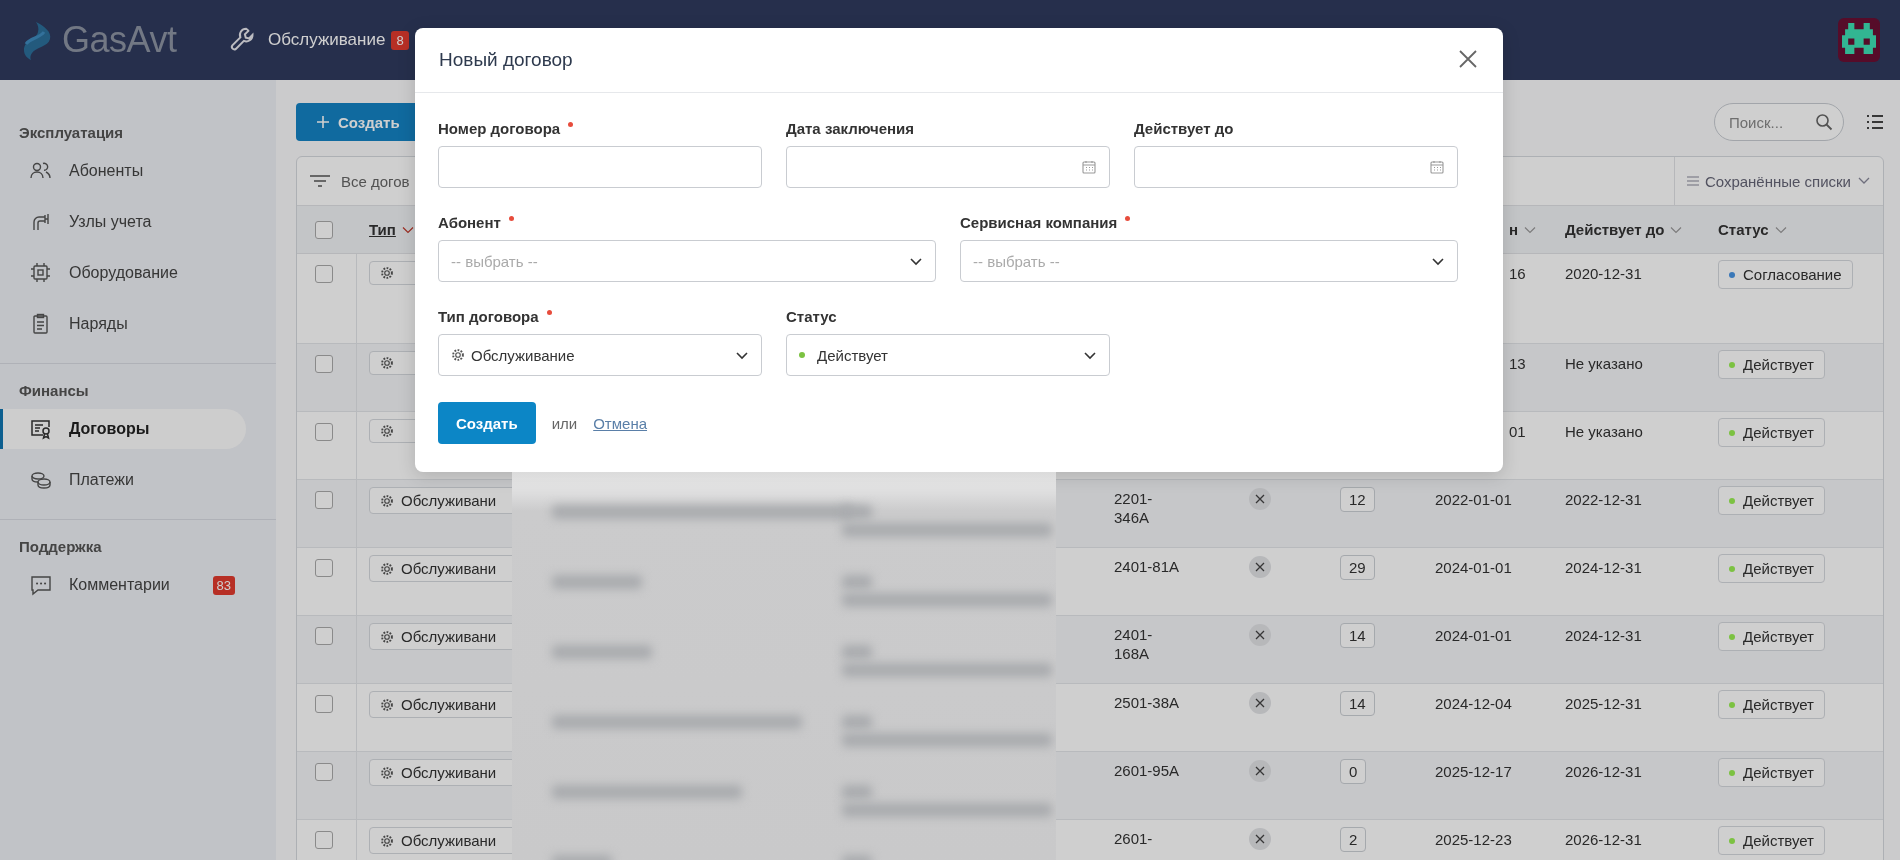 This screenshot has height=860, width=1900. What do you see at coordinates (40, 272) in the screenshot?
I see `chip-icon` at bounding box center [40, 272].